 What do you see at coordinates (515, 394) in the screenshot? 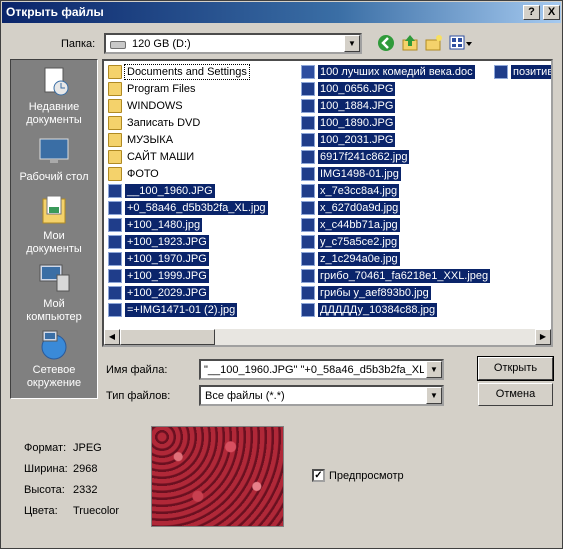
I see `cancel-button: Отмена` at bounding box center [515, 394].